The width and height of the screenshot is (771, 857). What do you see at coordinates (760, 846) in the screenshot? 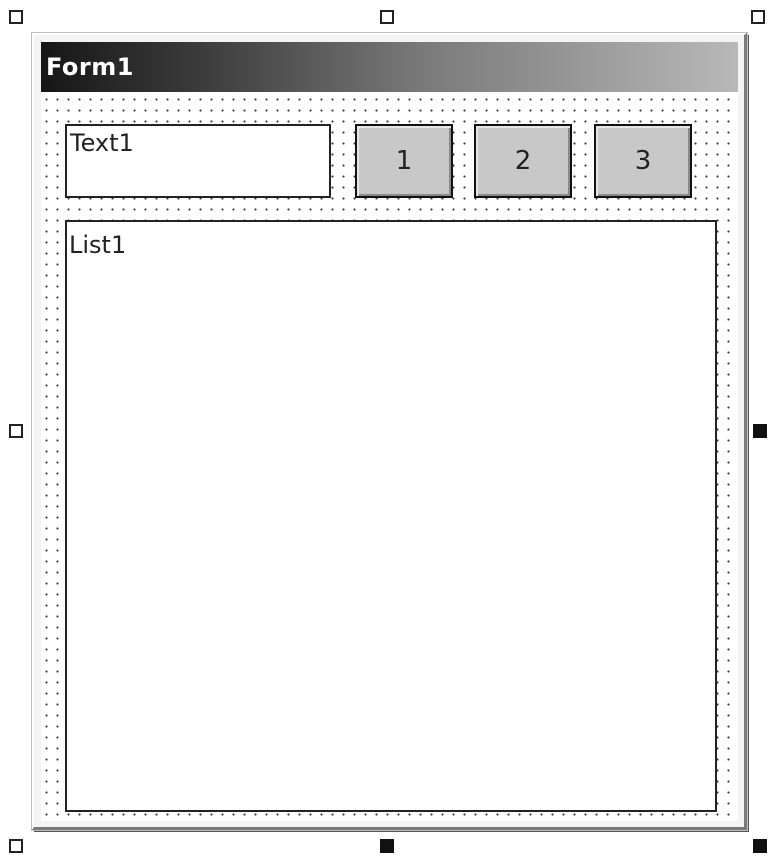
I see `resize-handle-bottom-right` at bounding box center [760, 846].